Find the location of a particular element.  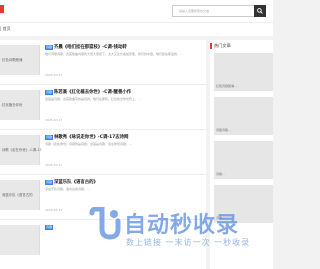

thumbnail-caption: 深蓝乐队《语言古的 is located at coordinates (17, 195).